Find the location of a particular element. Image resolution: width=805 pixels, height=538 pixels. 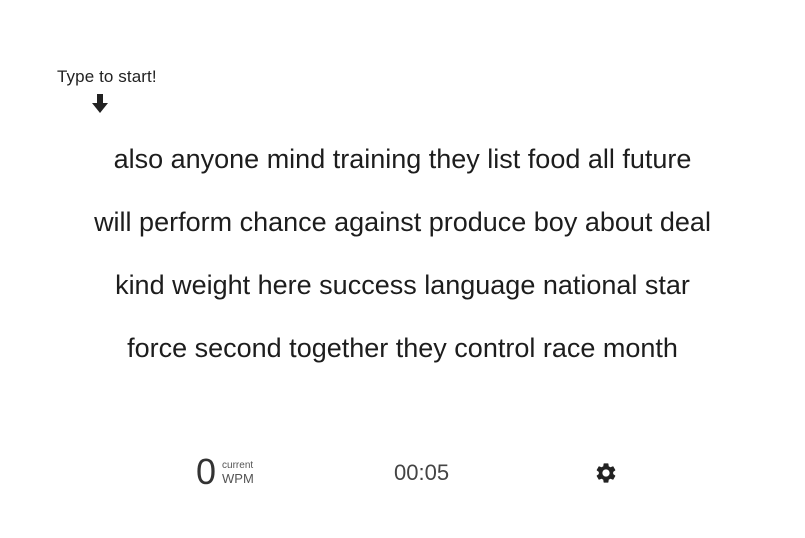

start-hint: Type to start! is located at coordinates (107, 76).